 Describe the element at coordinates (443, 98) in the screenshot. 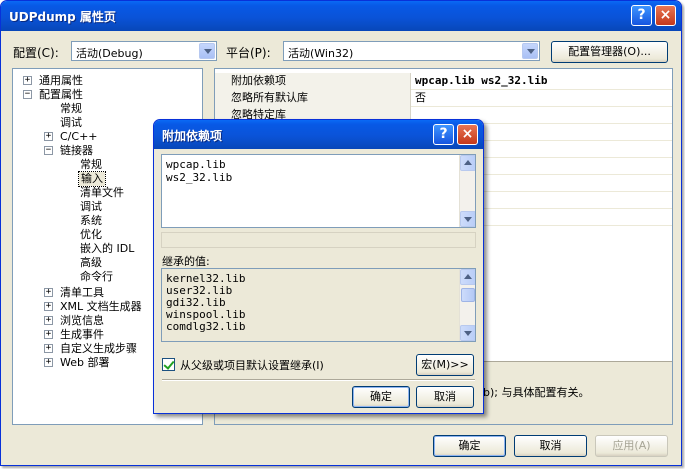

I see `grid-row-ignore-default-libs: 忽略所有默认库 否` at that location.